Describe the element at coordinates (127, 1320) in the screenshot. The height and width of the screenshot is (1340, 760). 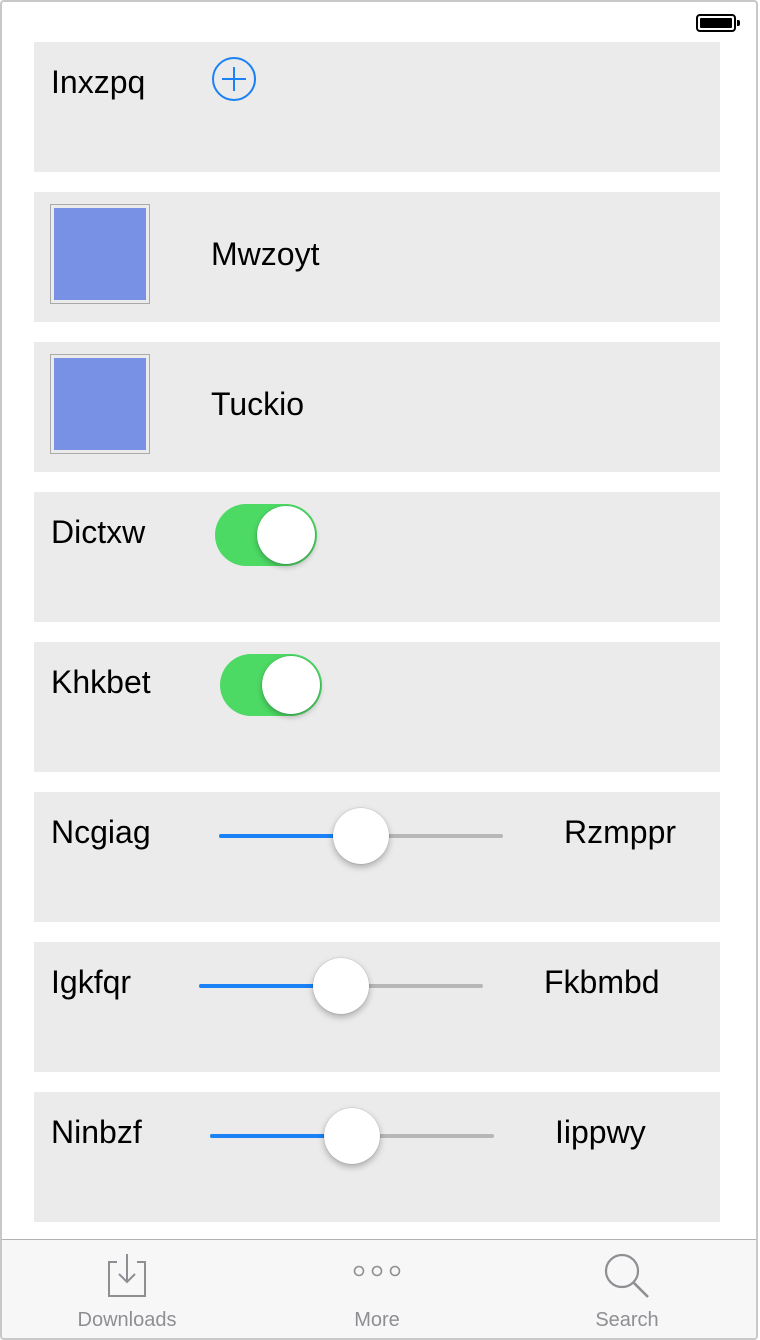
I see `tab-label: Downloads` at that location.